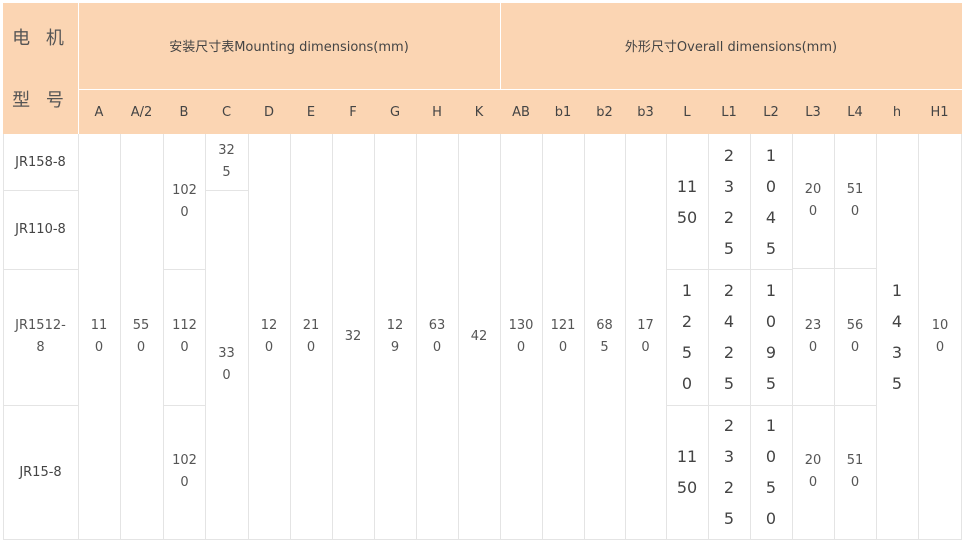 The image size is (967, 546). Describe the element at coordinates (521, 336) in the screenshot. I see `value-AB: 1300` at that location.